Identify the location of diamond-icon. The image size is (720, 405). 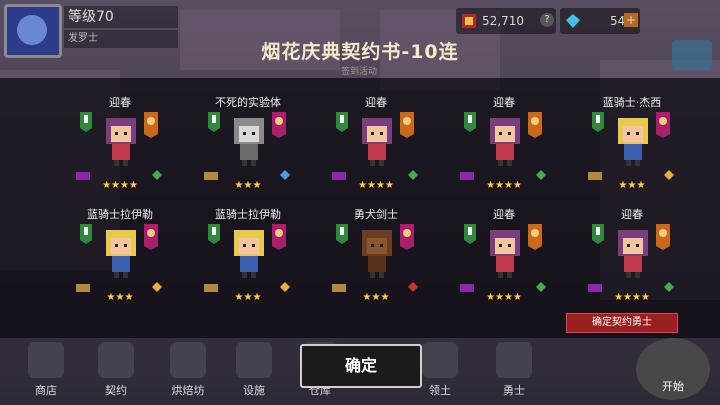
(573, 21).